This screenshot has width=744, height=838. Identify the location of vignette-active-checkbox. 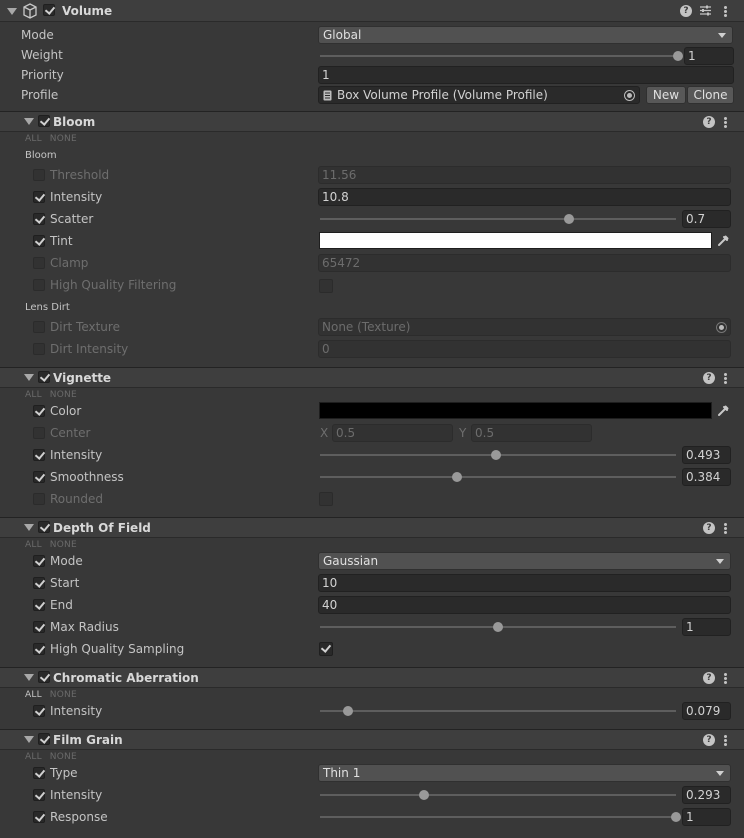
(44, 377).